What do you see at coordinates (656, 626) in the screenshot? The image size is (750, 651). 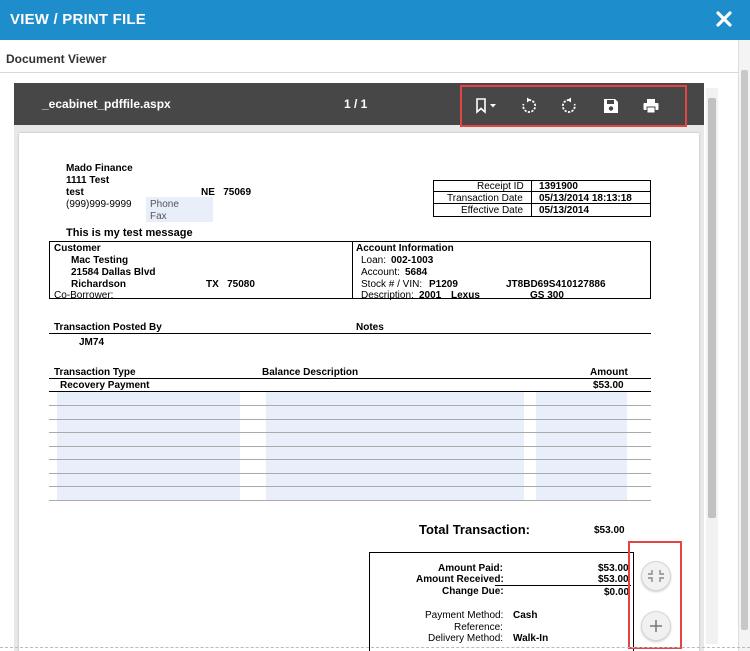 I see `plus-icon` at bounding box center [656, 626].